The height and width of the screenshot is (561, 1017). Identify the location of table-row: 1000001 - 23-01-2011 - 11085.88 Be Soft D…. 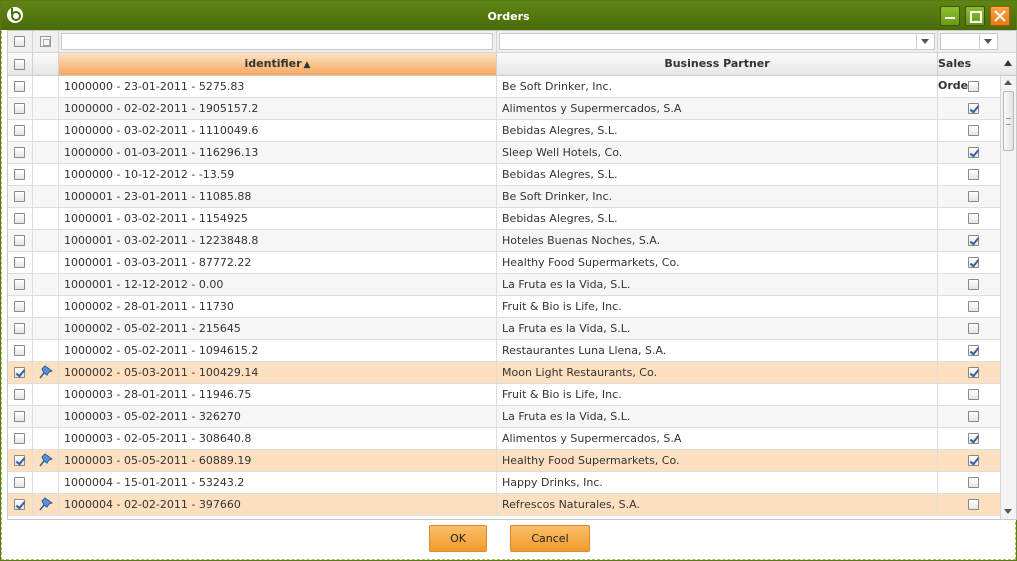
(504, 197).